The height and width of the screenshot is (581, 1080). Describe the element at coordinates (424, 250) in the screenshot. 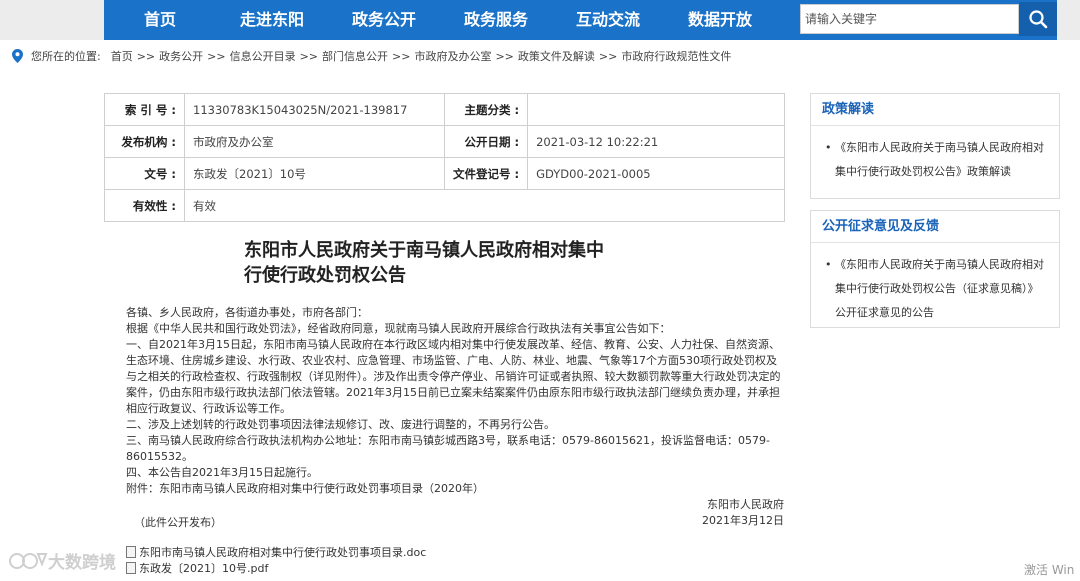

I see `document-title-line-1: 东阳市人民政府关于南马镇人民政府相对集中` at that location.